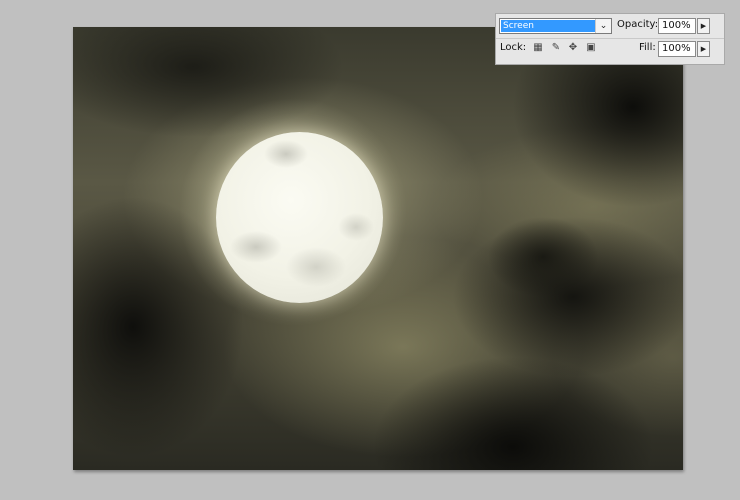 Image resolution: width=740 pixels, height=500 pixels. I want to click on opacity-label: Opacity:, so click(638, 24).